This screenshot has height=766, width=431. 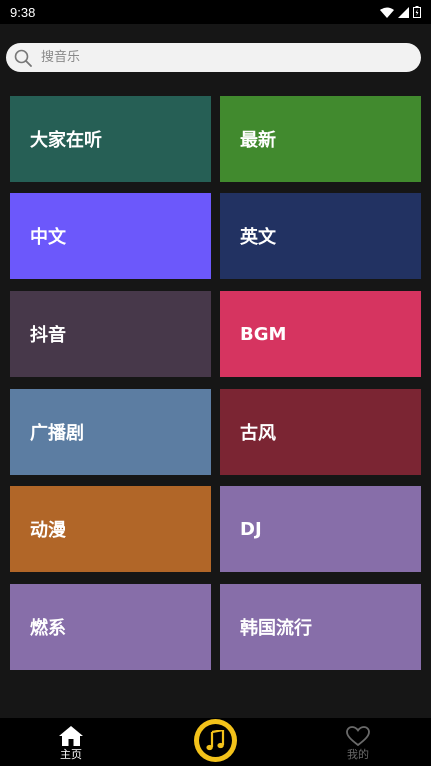 I want to click on category-label: 韩国流行, so click(x=276, y=628).